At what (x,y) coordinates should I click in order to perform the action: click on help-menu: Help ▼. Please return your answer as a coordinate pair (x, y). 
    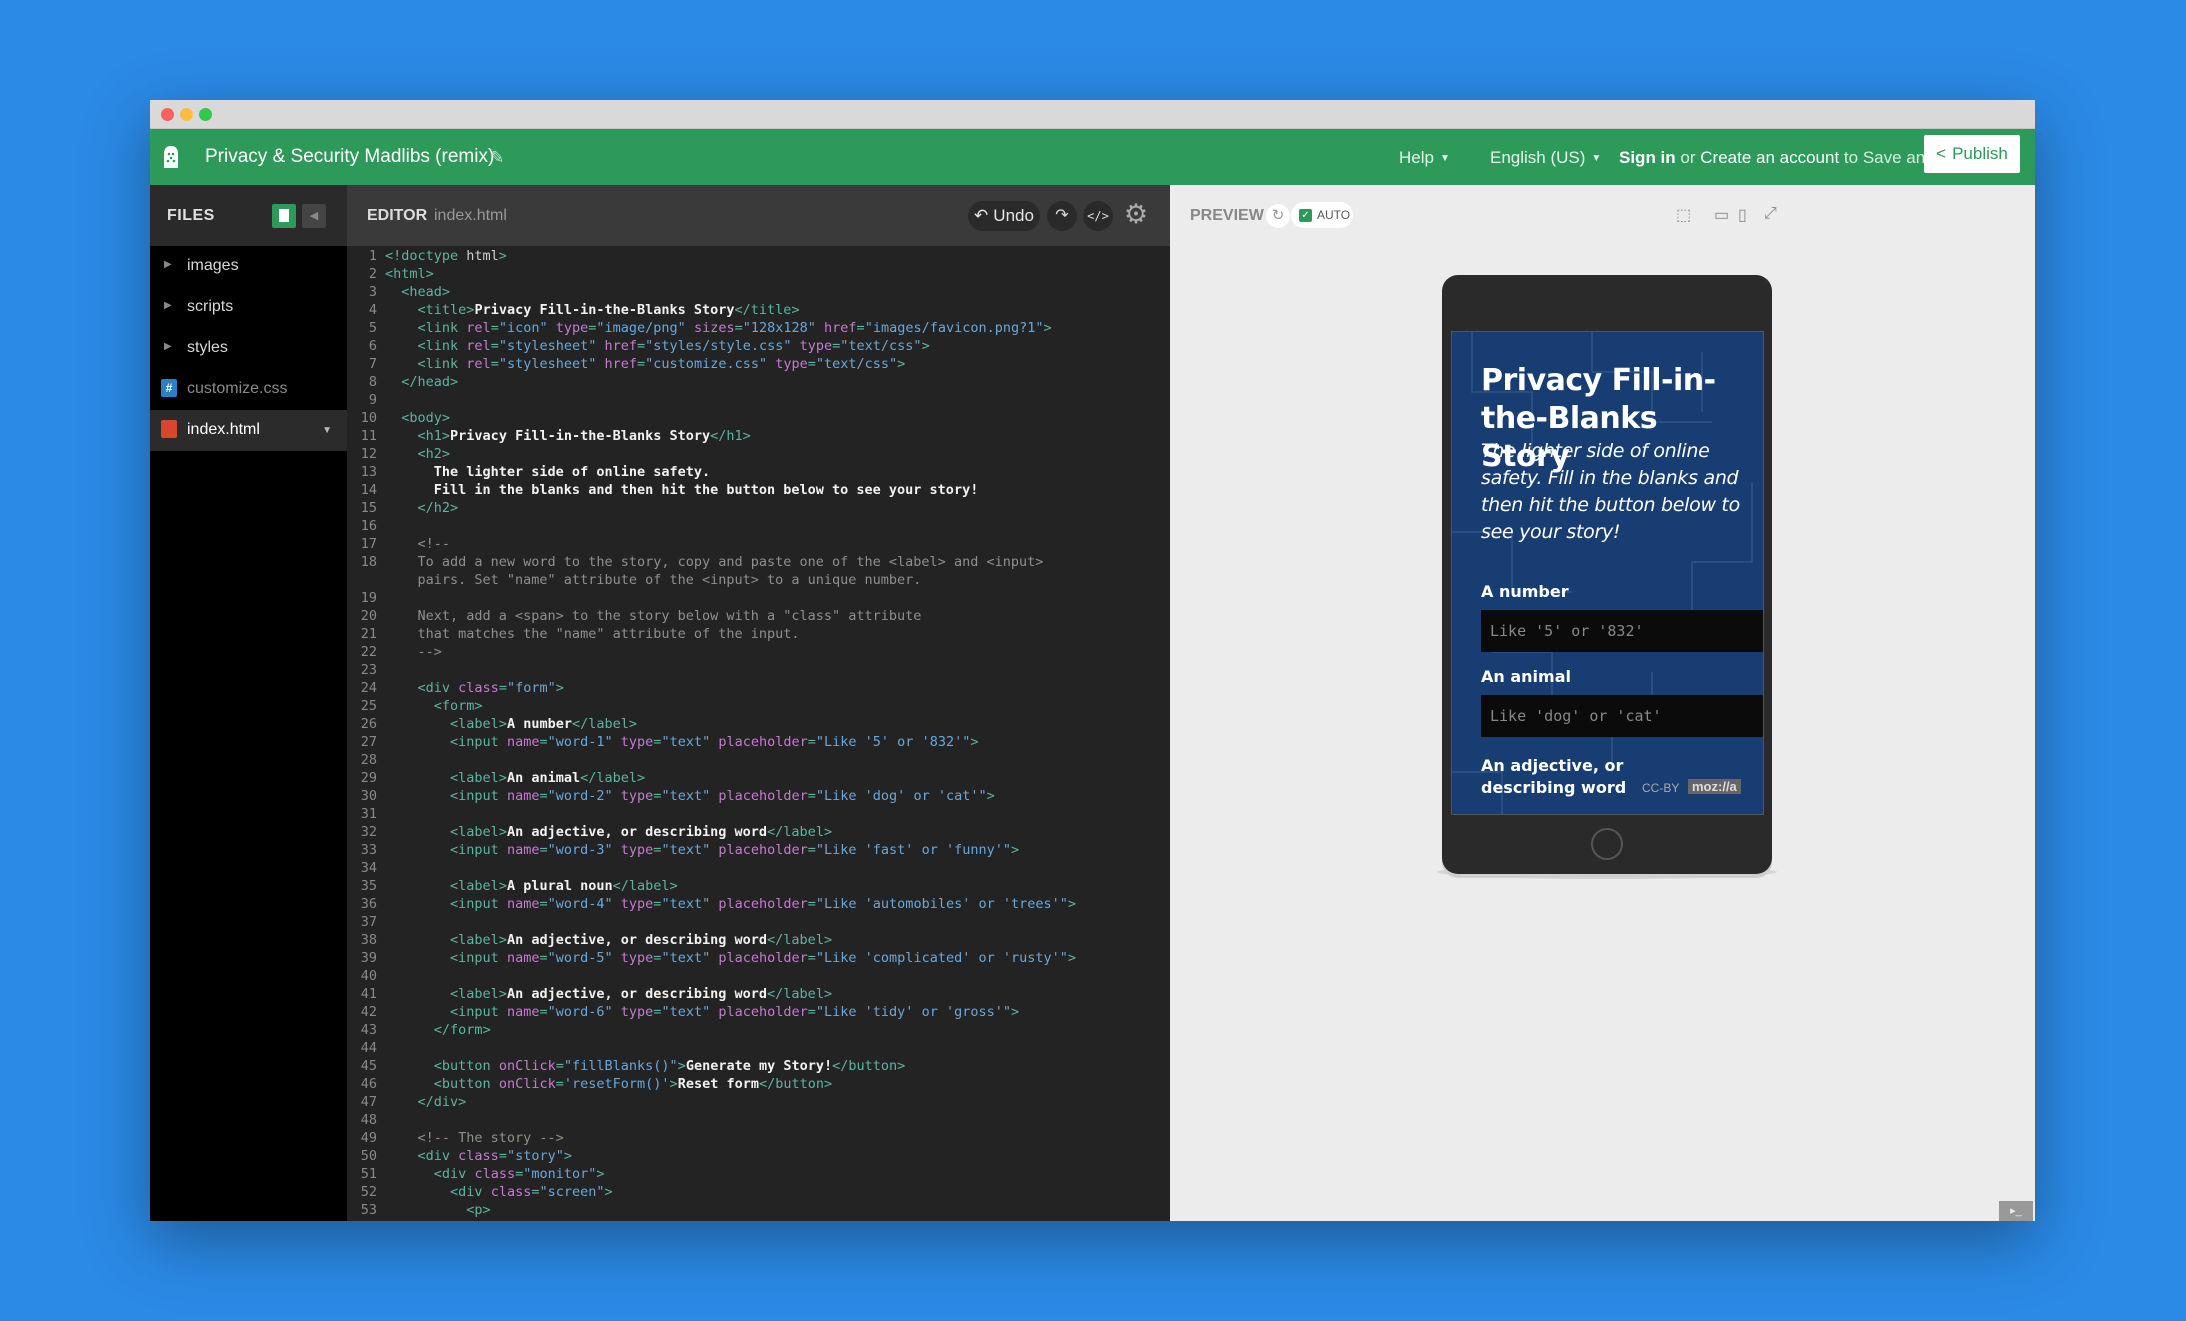
    Looking at the image, I should click on (1424, 158).